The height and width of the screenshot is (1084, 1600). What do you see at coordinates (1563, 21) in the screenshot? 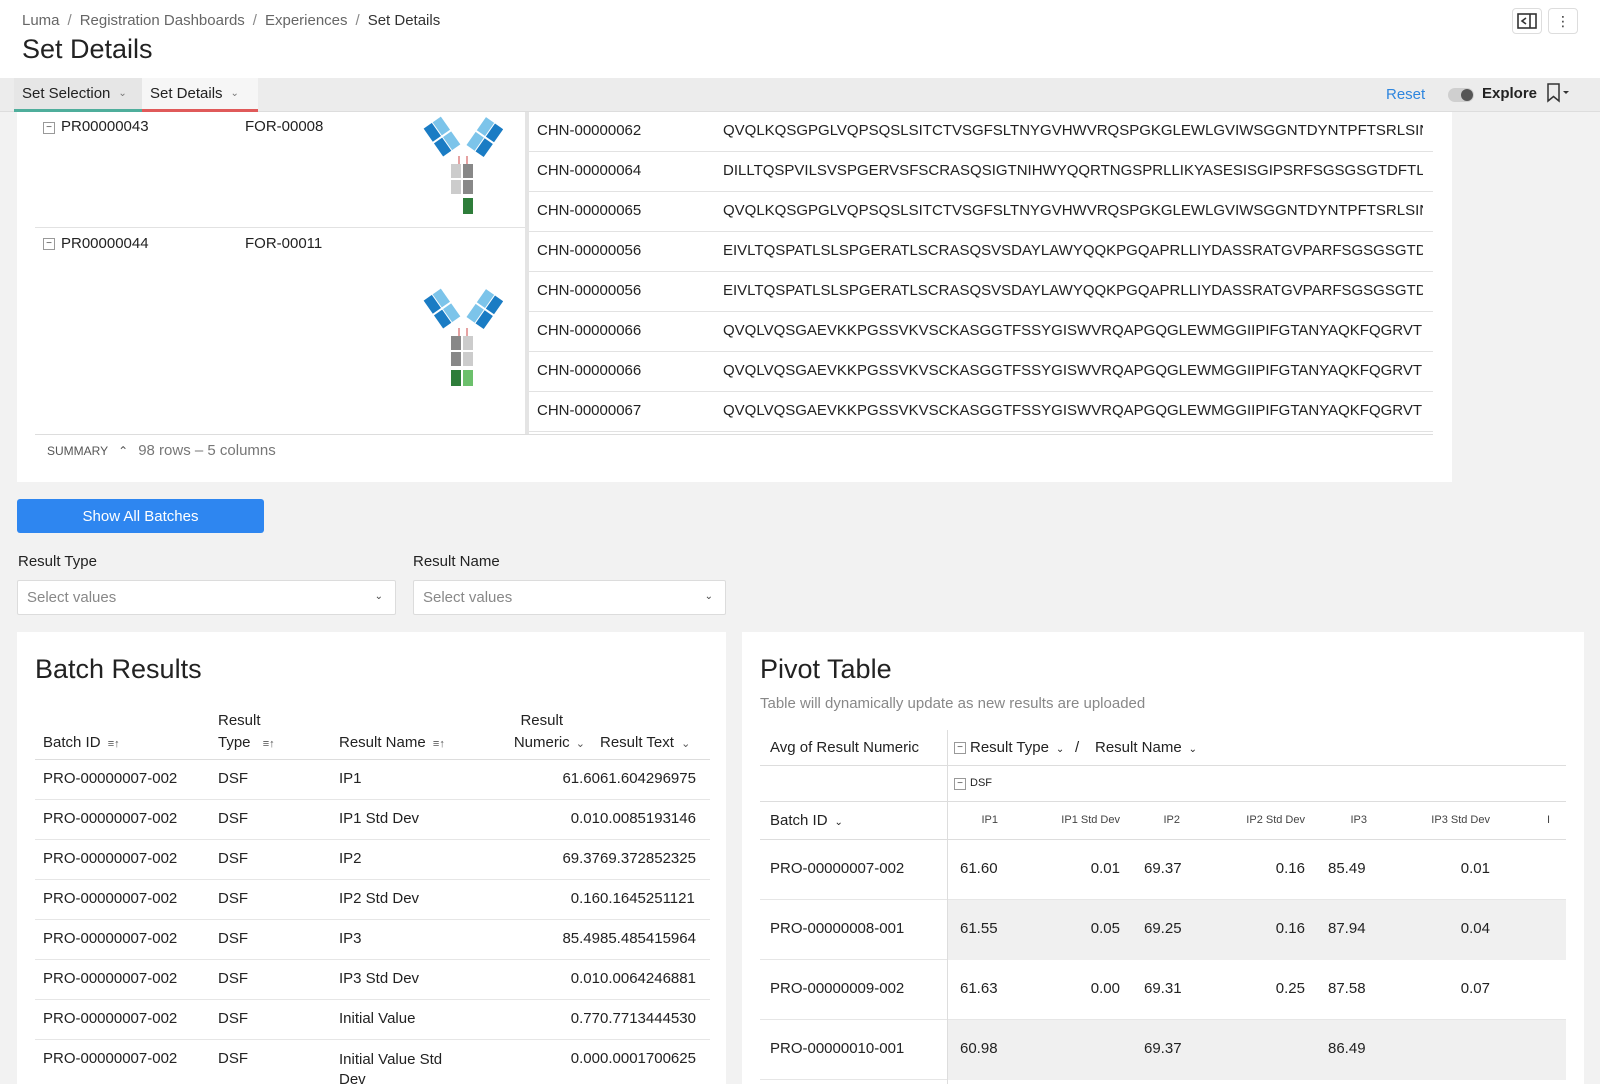
I see `more-options-icon: ⋮` at bounding box center [1563, 21].